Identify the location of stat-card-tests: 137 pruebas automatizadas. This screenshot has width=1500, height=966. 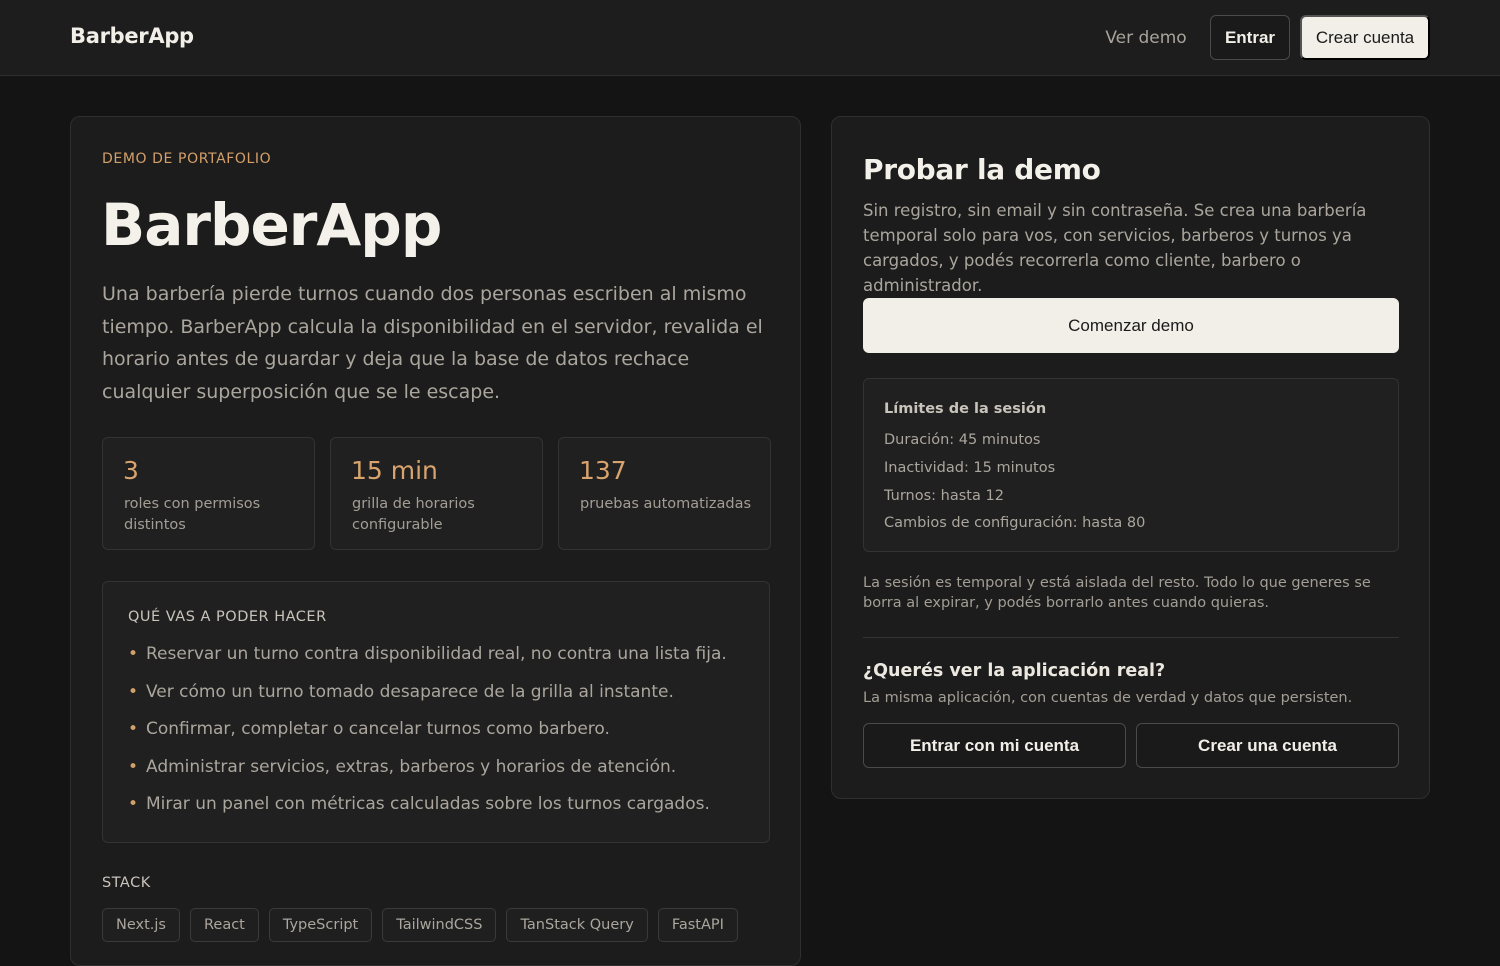
(664, 493).